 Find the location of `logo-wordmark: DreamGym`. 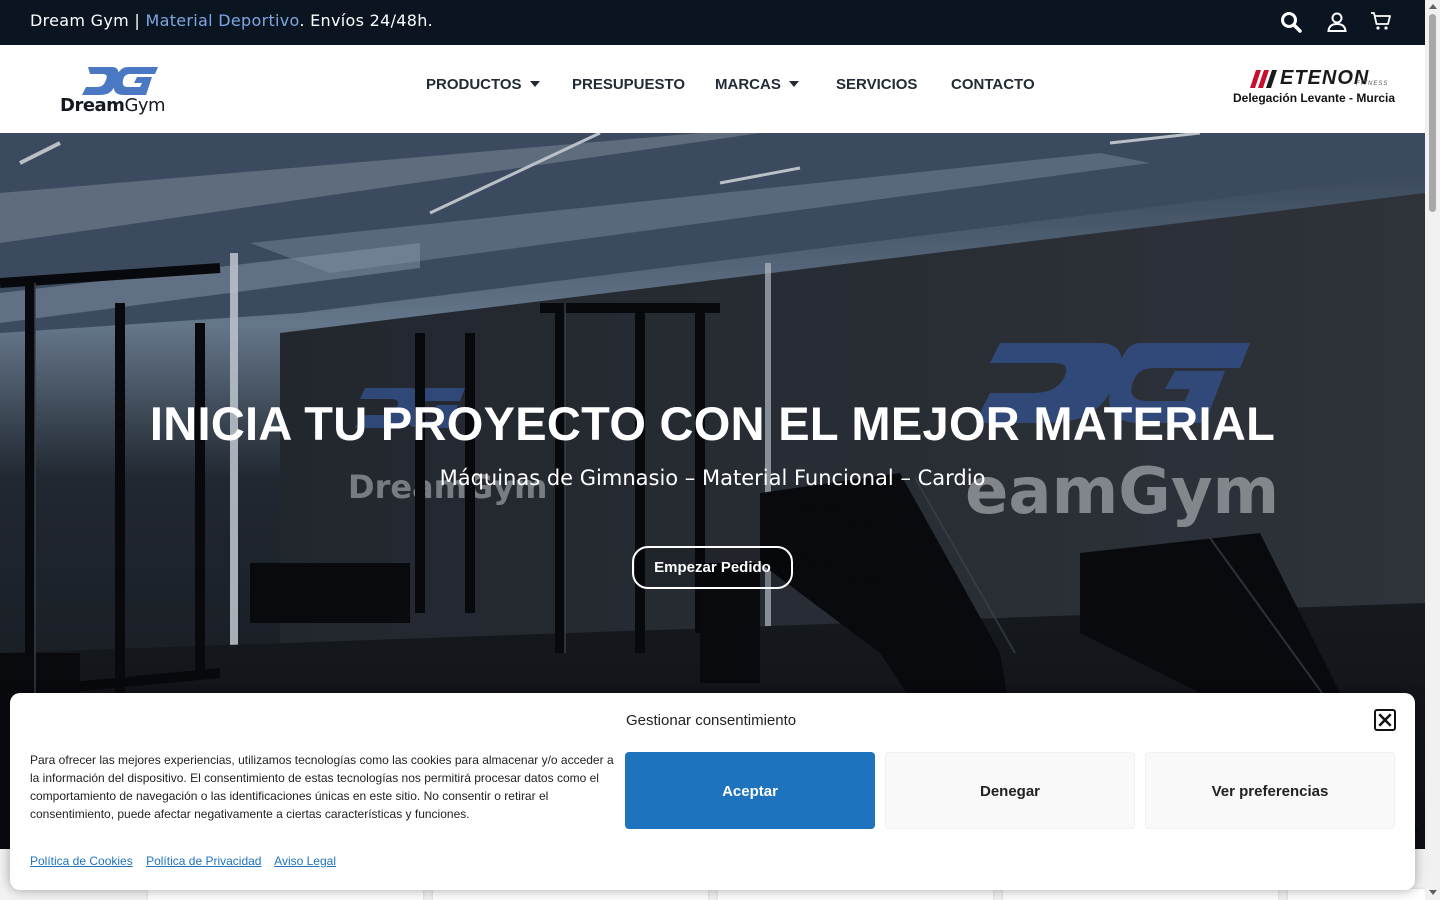

logo-wordmark: DreamGym is located at coordinates (113, 105).